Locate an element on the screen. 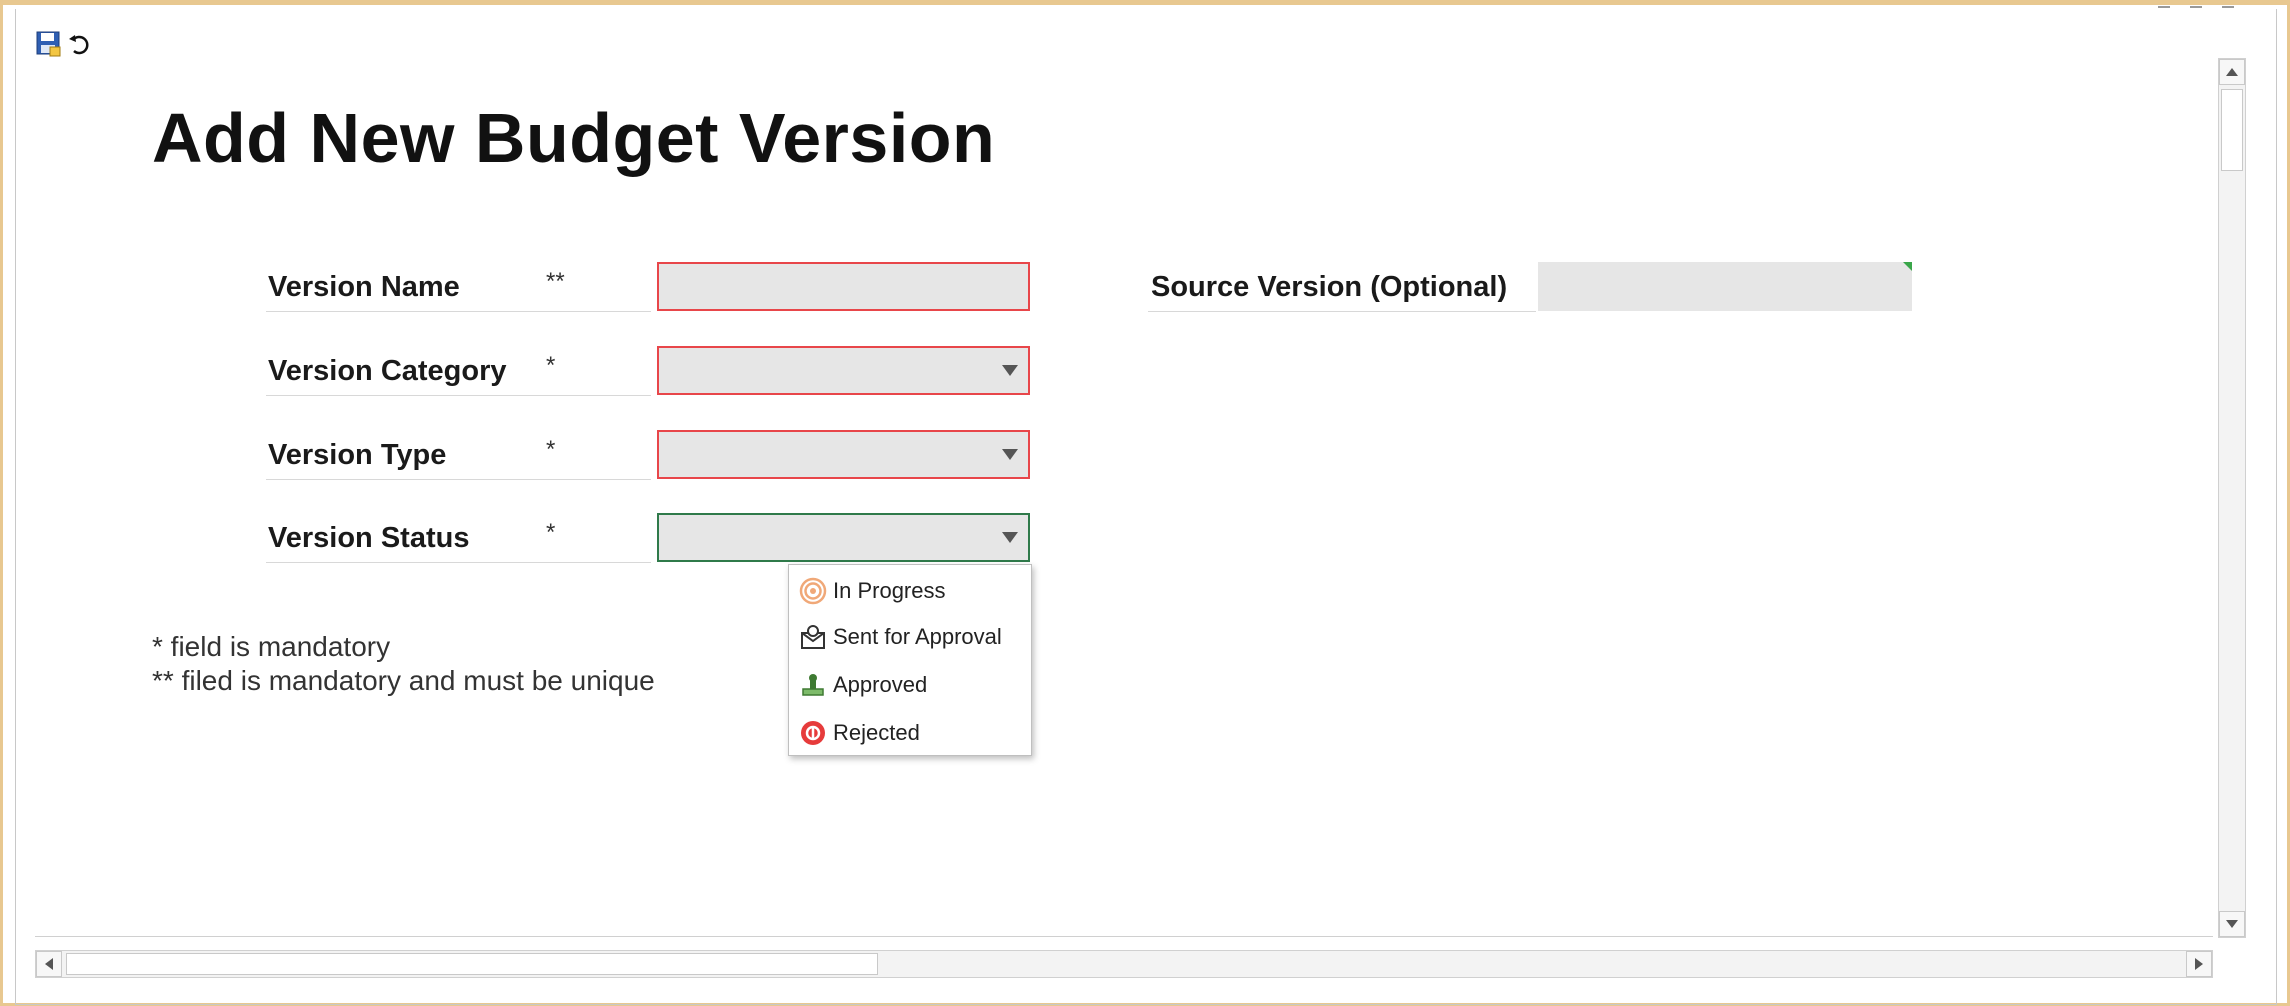 This screenshot has width=2290, height=1006. save-icon is located at coordinates (48, 44).